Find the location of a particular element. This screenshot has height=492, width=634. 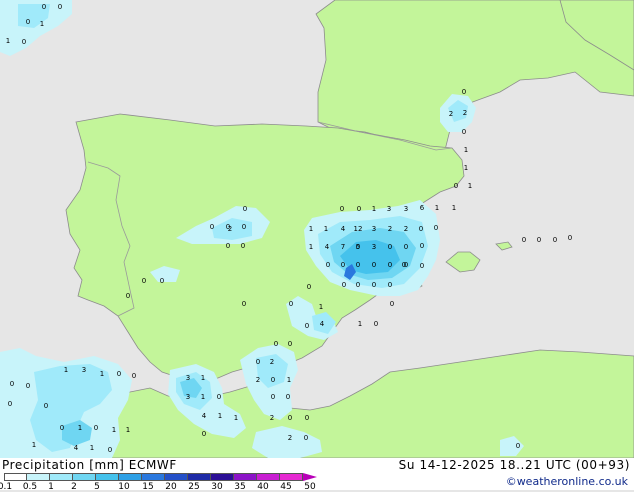

legend-tick: 0.1 is located at coordinates (6, 487).